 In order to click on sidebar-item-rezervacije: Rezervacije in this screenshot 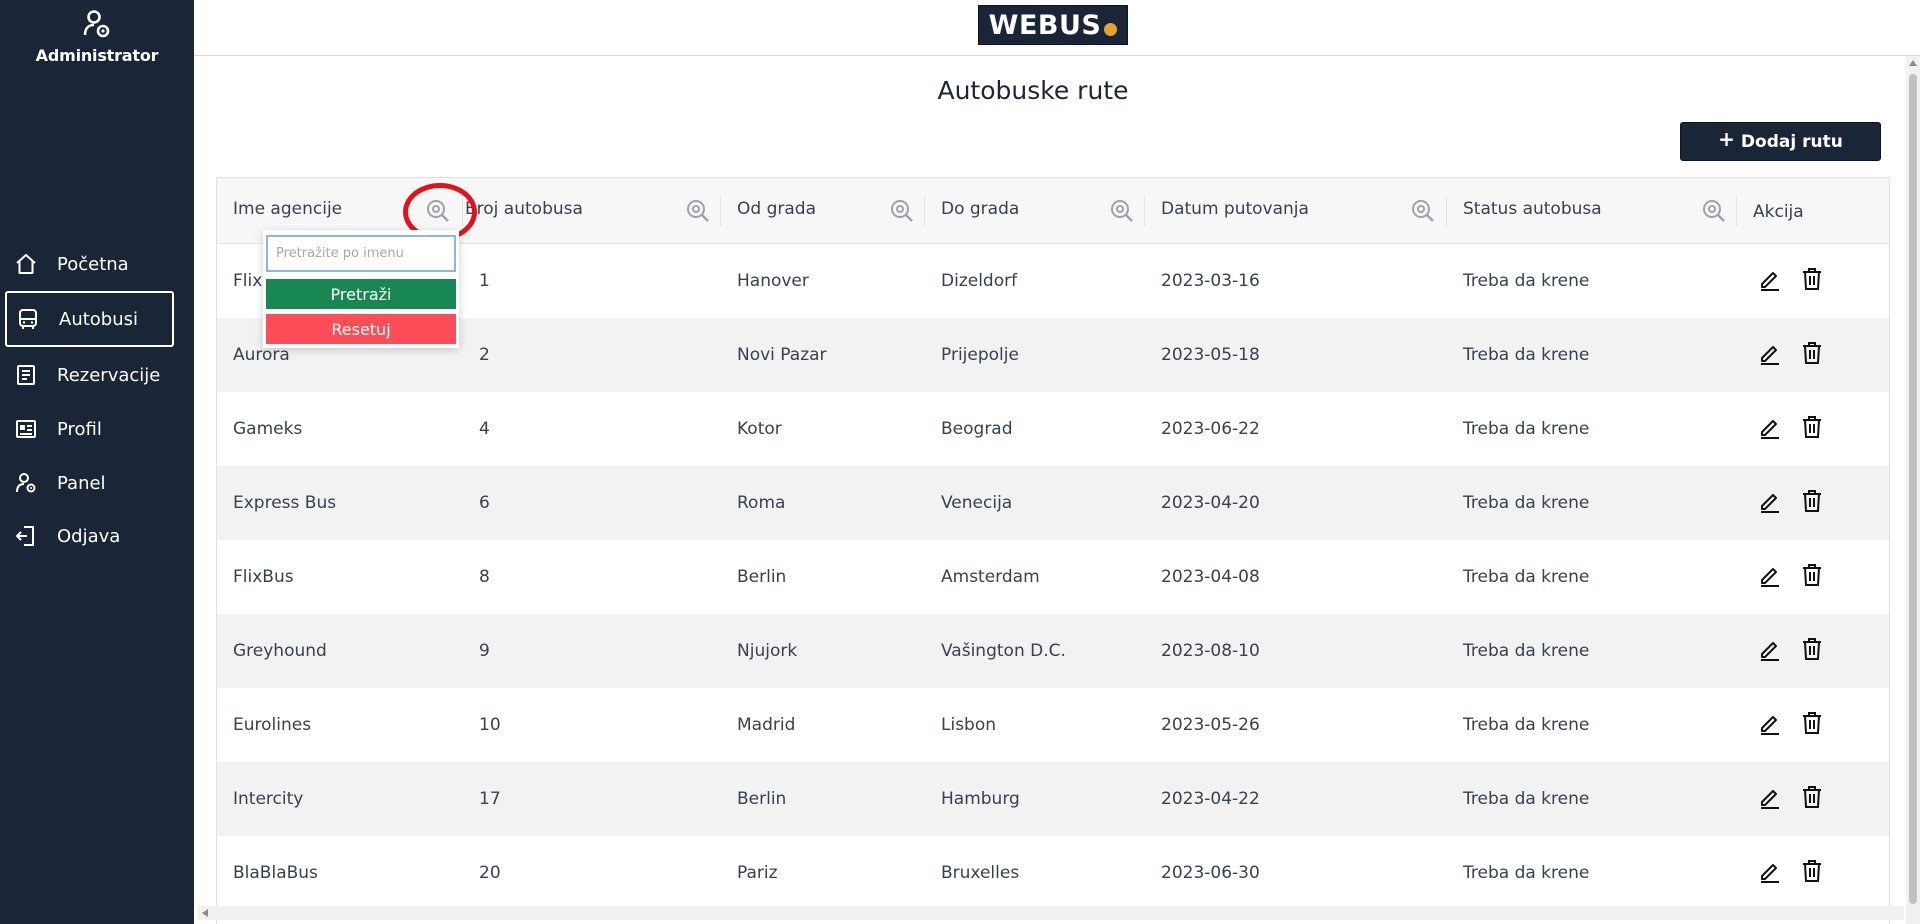, I will do `click(89, 375)`.